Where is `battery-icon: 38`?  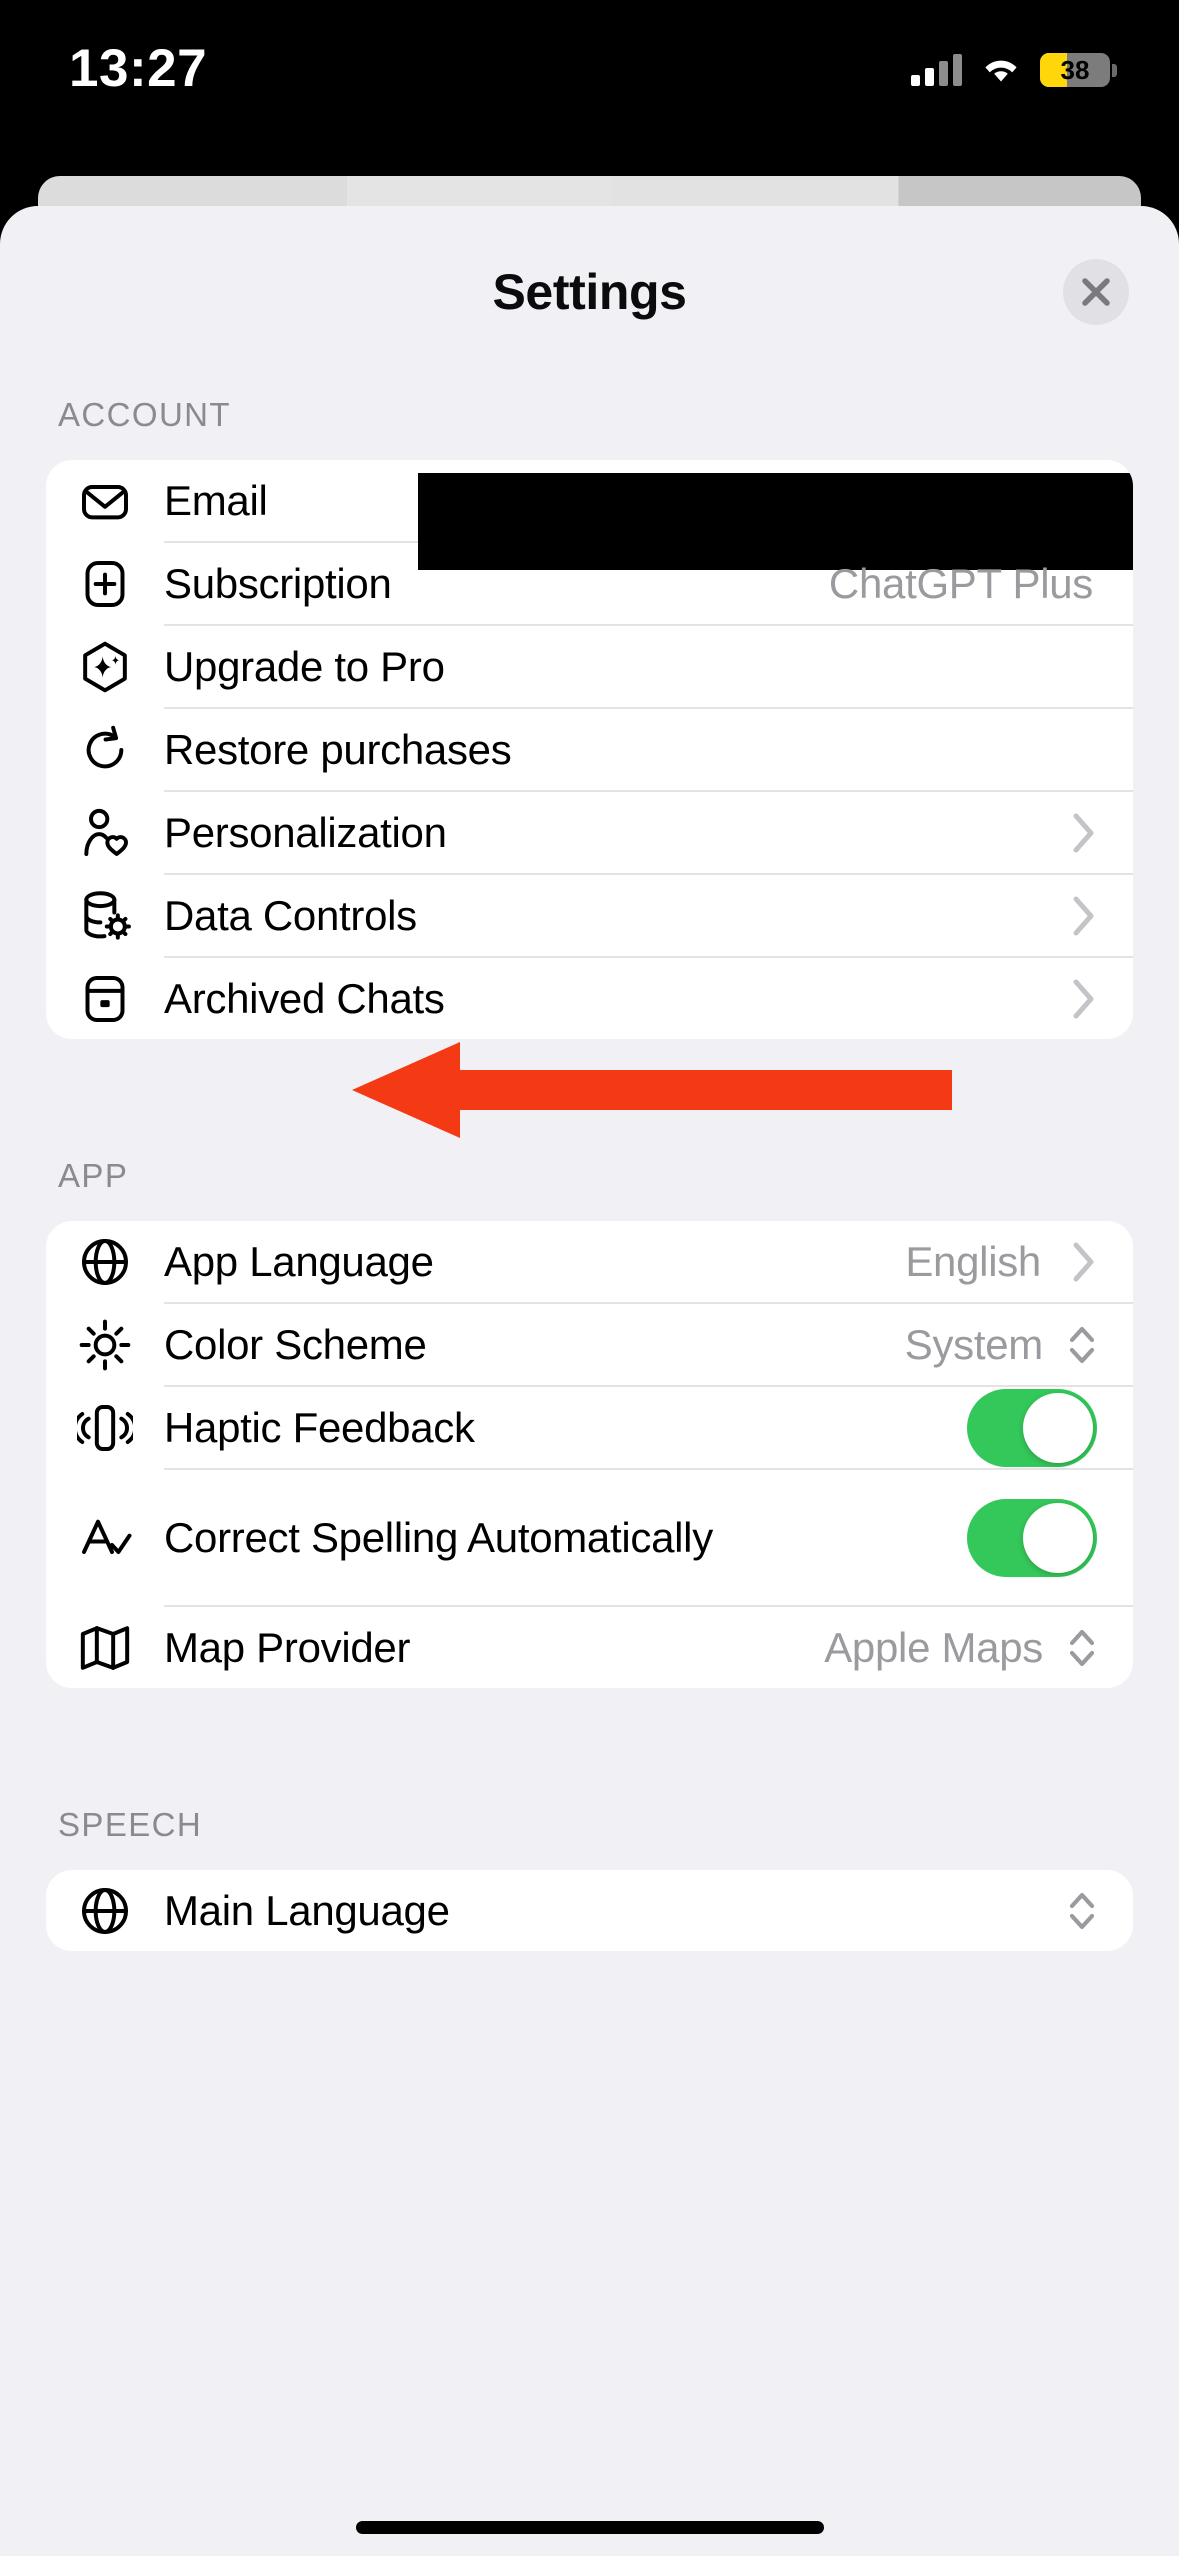 battery-icon: 38 is located at coordinates (1075, 70).